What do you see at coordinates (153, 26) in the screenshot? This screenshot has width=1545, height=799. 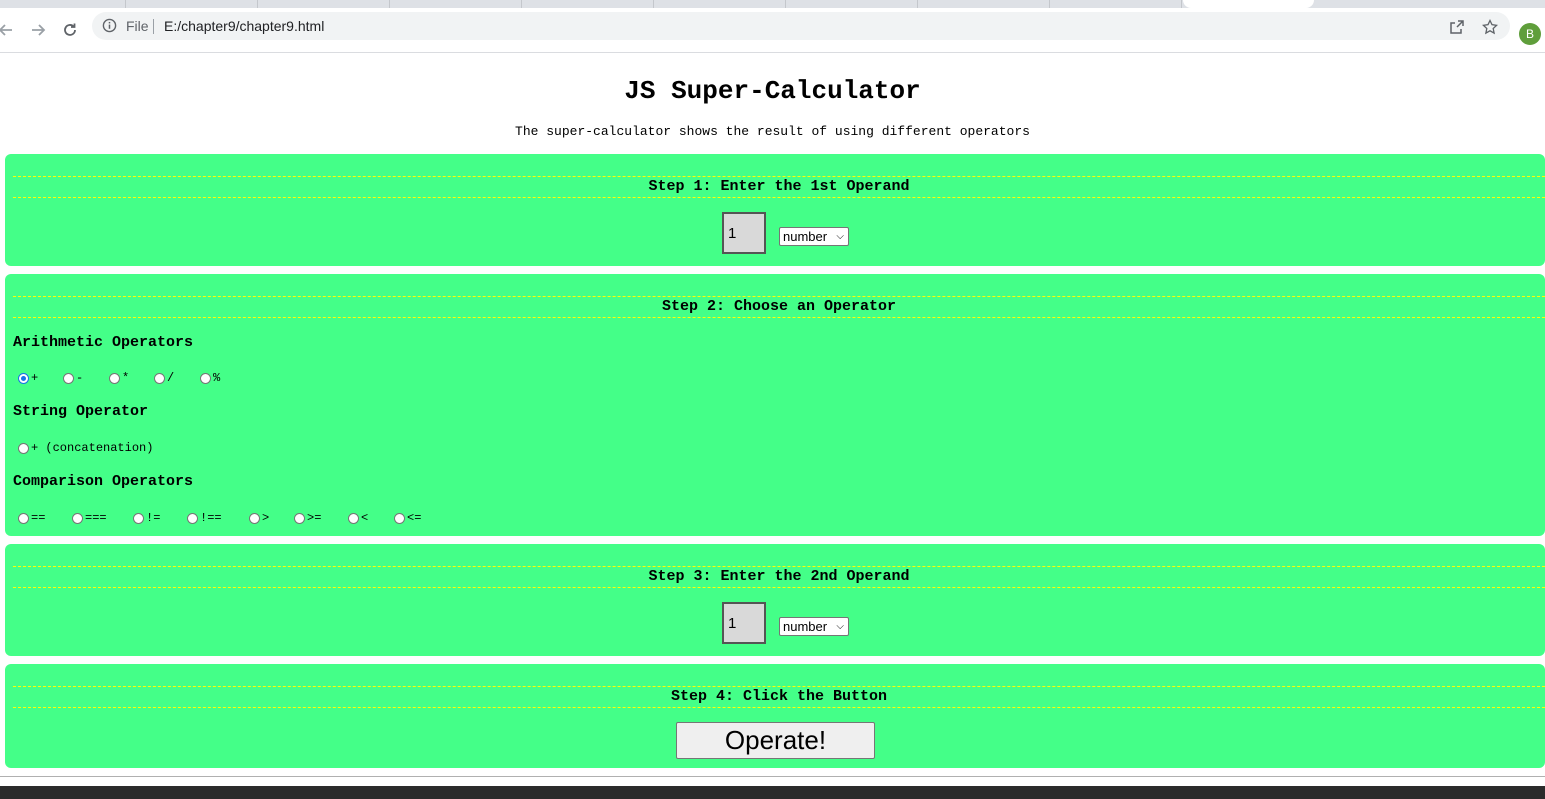 I see `omnibox-separator` at bounding box center [153, 26].